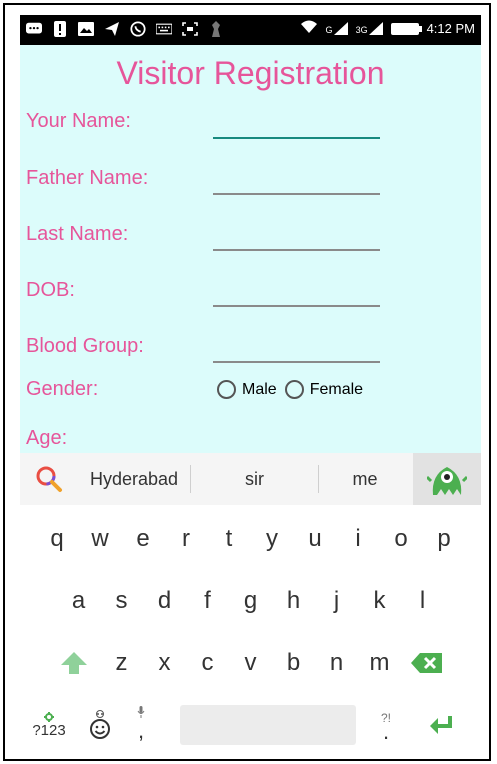 The width and height of the screenshot is (497, 764). What do you see at coordinates (190, 29) in the screenshot?
I see `screenshot-icon` at bounding box center [190, 29].